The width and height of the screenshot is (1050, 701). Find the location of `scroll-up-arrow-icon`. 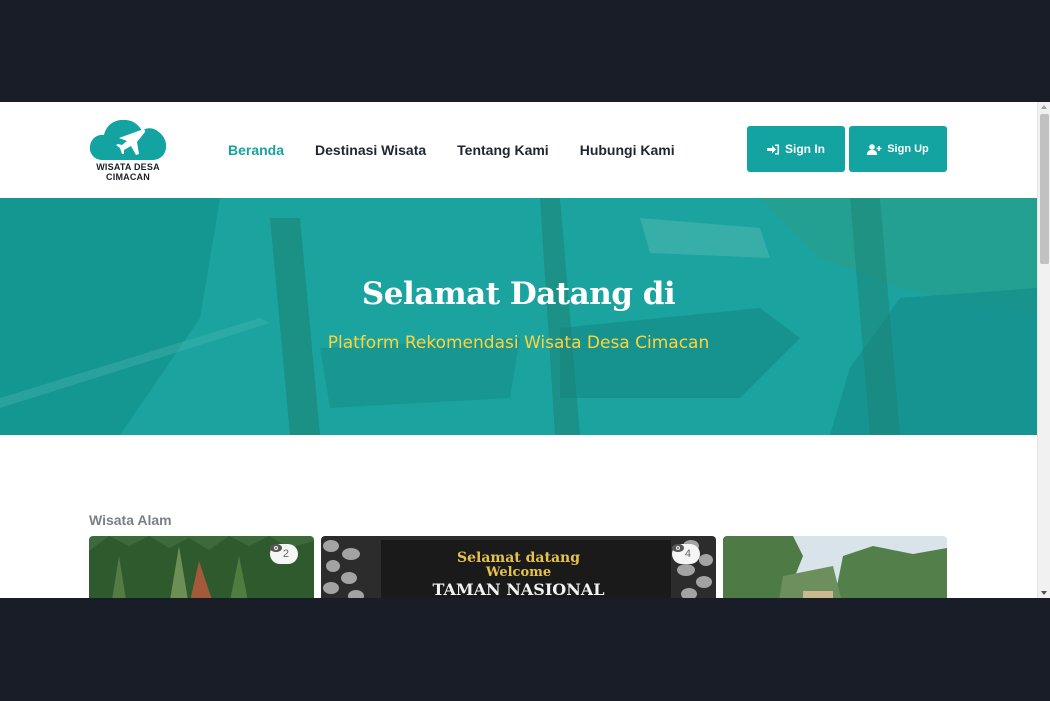

scroll-up-arrow-icon is located at coordinates (1044, 107).